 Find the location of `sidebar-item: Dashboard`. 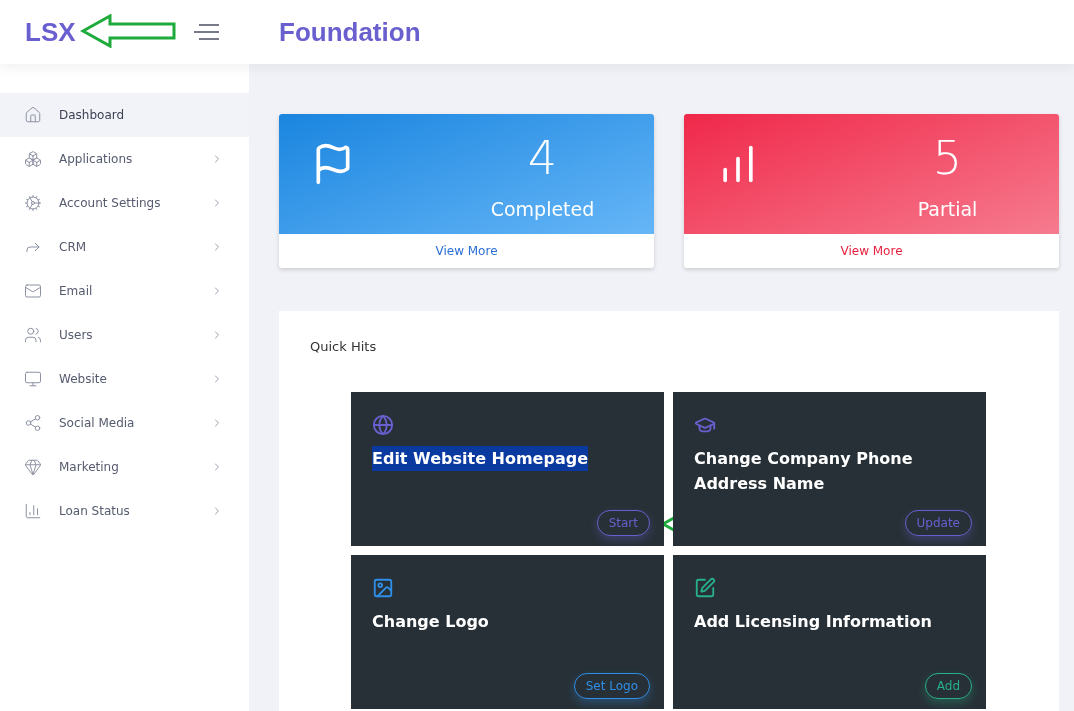

sidebar-item: Dashboard is located at coordinates (124, 115).